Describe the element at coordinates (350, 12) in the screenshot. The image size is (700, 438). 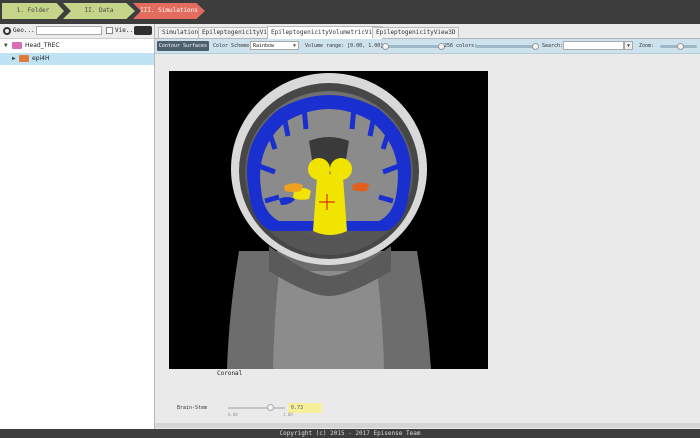
I see `top-bar: 1. Folder II. Data III. Simulations` at that location.